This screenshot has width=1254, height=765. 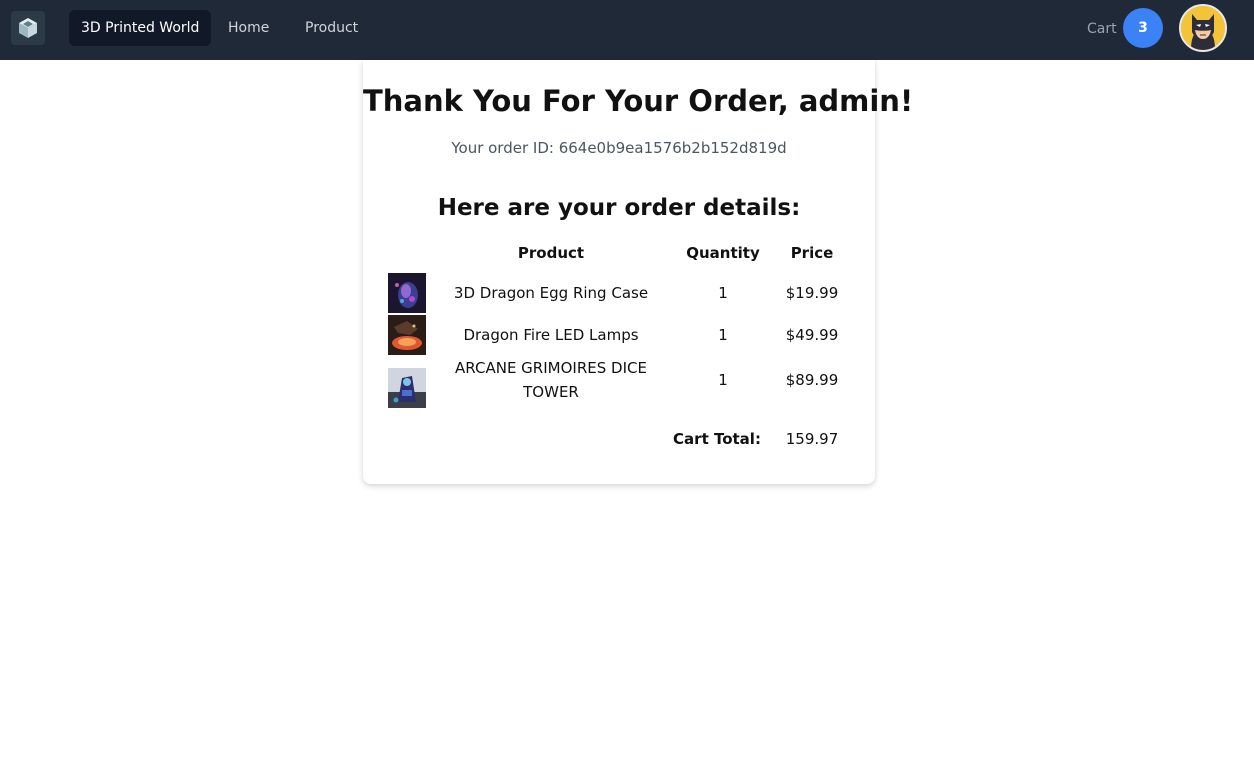 I want to click on dice-tower-thumbnail, so click(x=407, y=388).